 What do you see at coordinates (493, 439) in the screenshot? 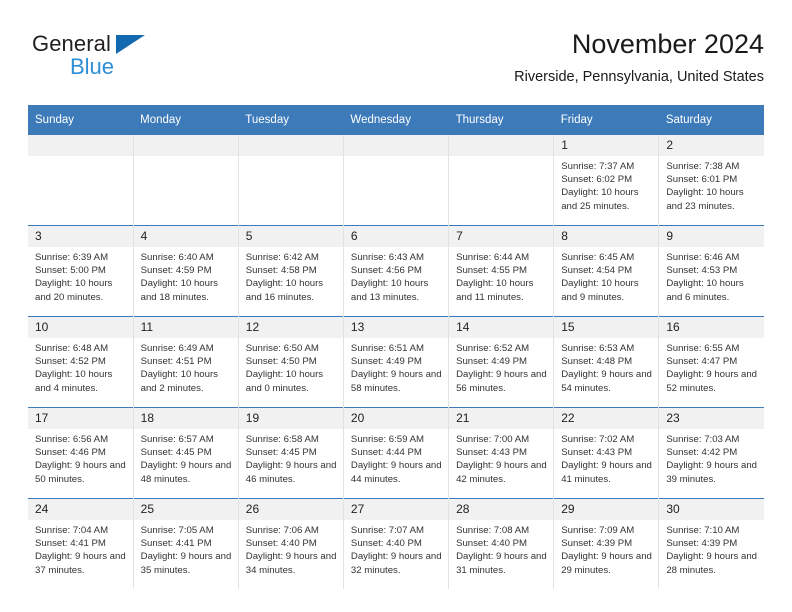
I see `sunrise-text: Sunrise: 7:00 AM` at bounding box center [493, 439].